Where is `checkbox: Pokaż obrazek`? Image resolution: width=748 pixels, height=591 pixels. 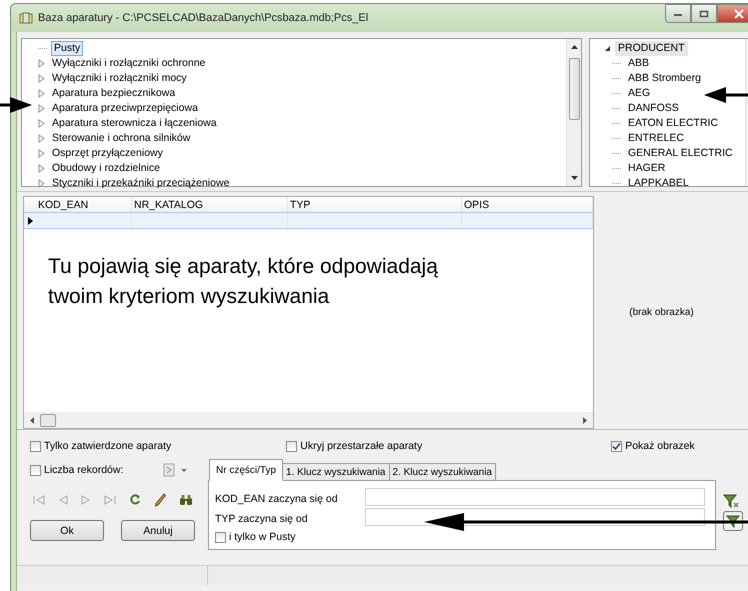
checkbox: Pokaż obrazek is located at coordinates (653, 446).